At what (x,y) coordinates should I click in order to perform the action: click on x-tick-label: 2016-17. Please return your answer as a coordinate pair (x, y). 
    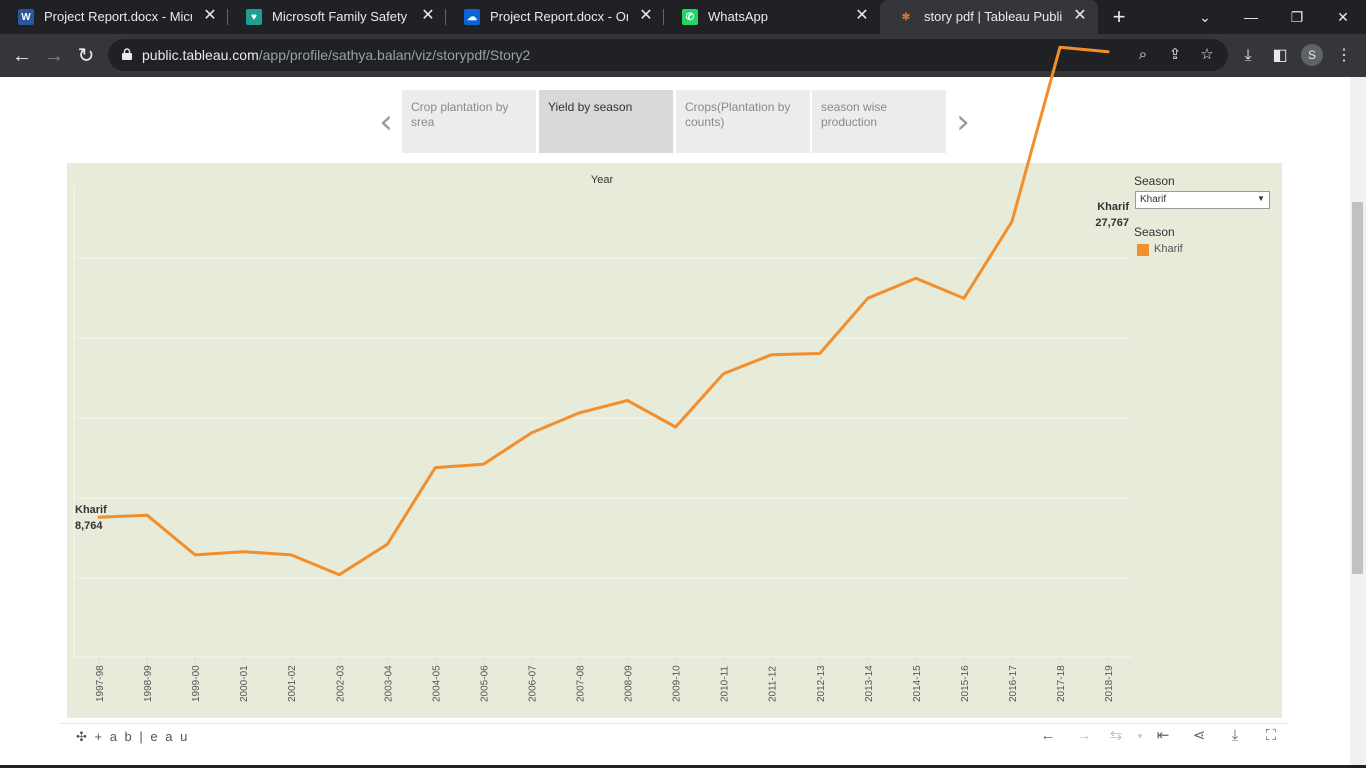
    Looking at the image, I should click on (1013, 683).